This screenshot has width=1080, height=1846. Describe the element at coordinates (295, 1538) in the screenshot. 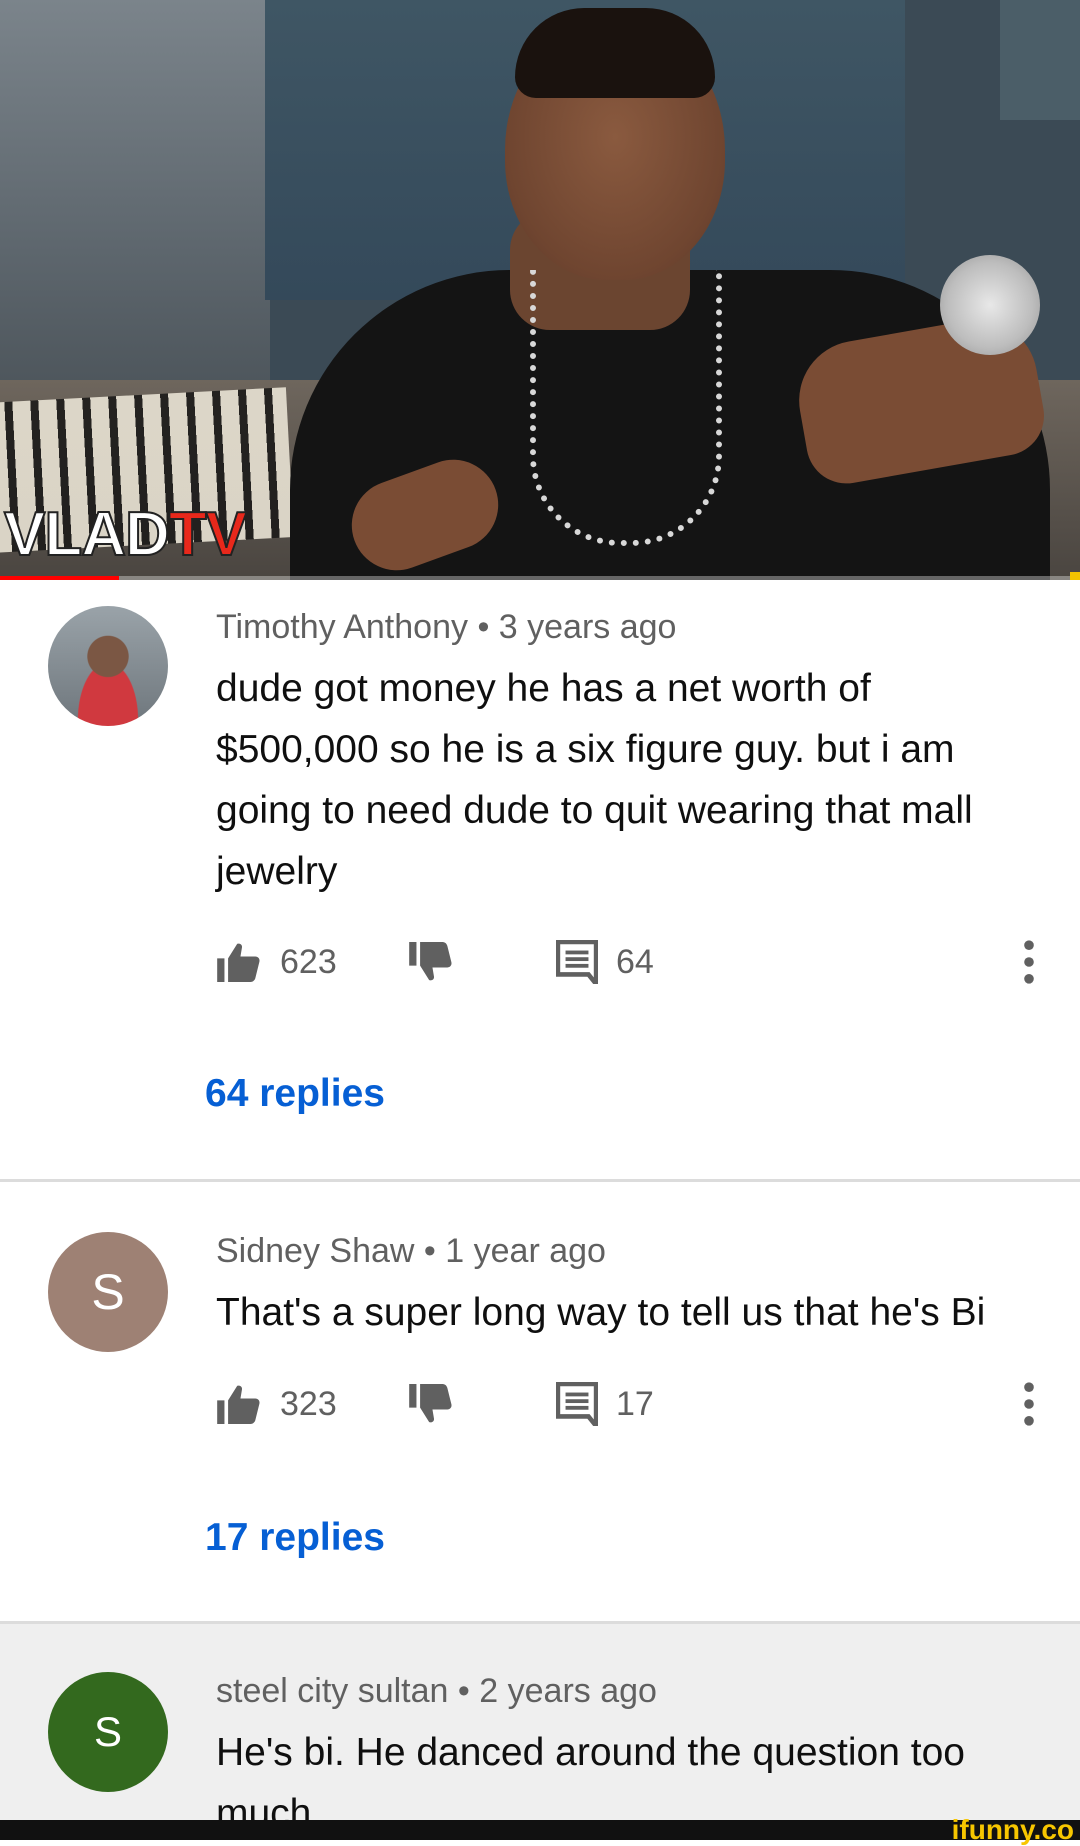

I see `view-replies-link: 17 replies` at that location.